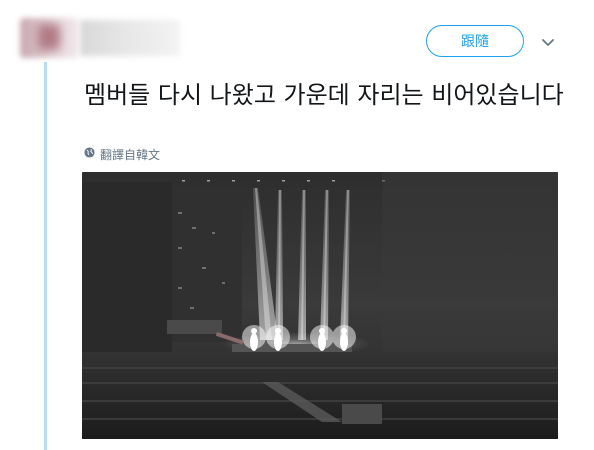  What do you see at coordinates (130, 154) in the screenshot?
I see `translate-label: 翻譯自韓文` at bounding box center [130, 154].